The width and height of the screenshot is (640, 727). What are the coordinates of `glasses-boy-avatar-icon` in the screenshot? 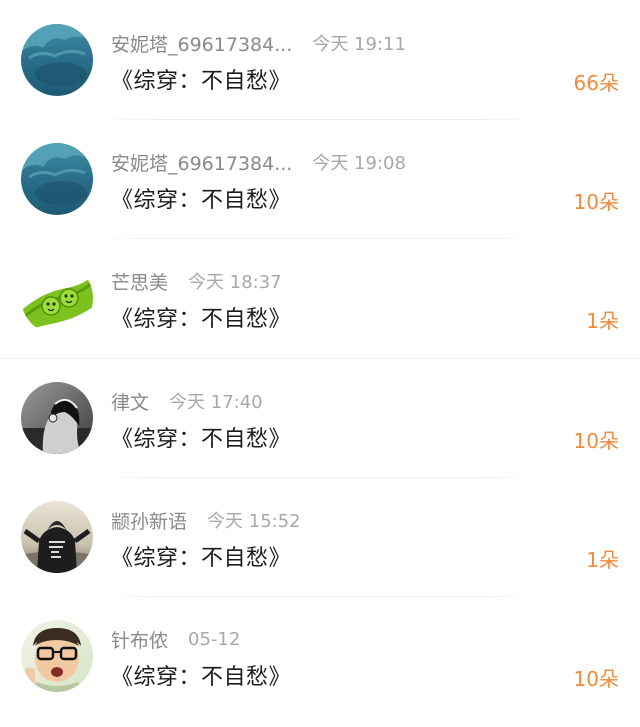 It's located at (57, 656).